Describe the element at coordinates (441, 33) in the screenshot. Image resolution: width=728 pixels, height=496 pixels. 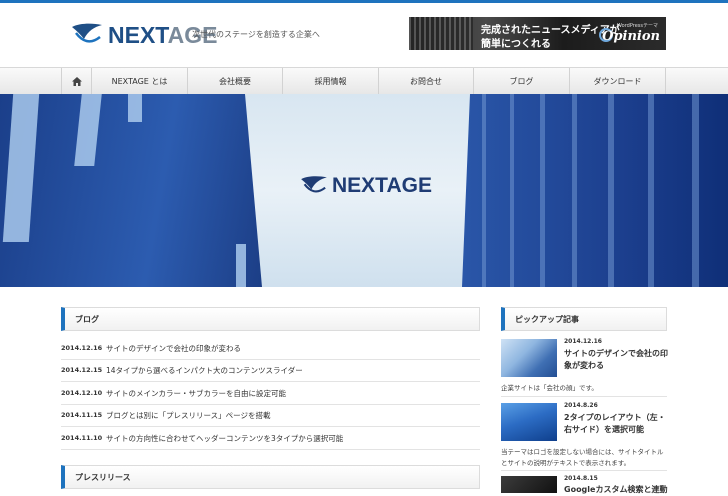
I see `banner-image` at that location.